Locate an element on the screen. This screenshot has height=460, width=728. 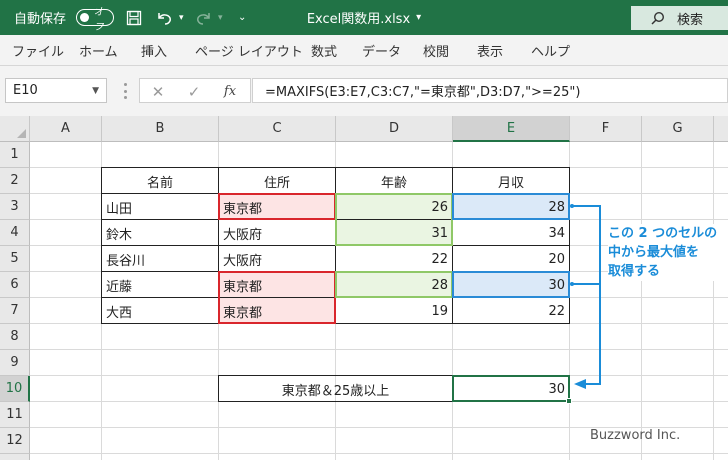
tab-help: ヘルプ is located at coordinates (550, 50).